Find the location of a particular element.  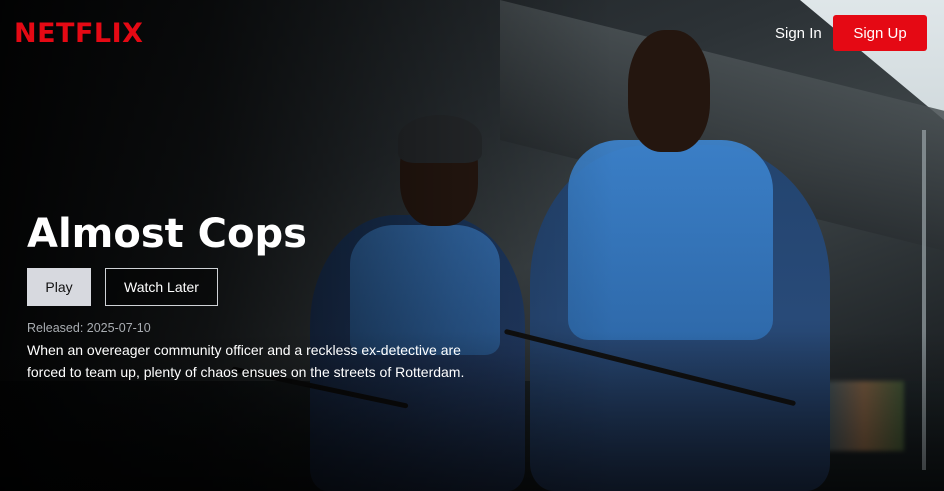

play-button: Play is located at coordinates (59, 287).